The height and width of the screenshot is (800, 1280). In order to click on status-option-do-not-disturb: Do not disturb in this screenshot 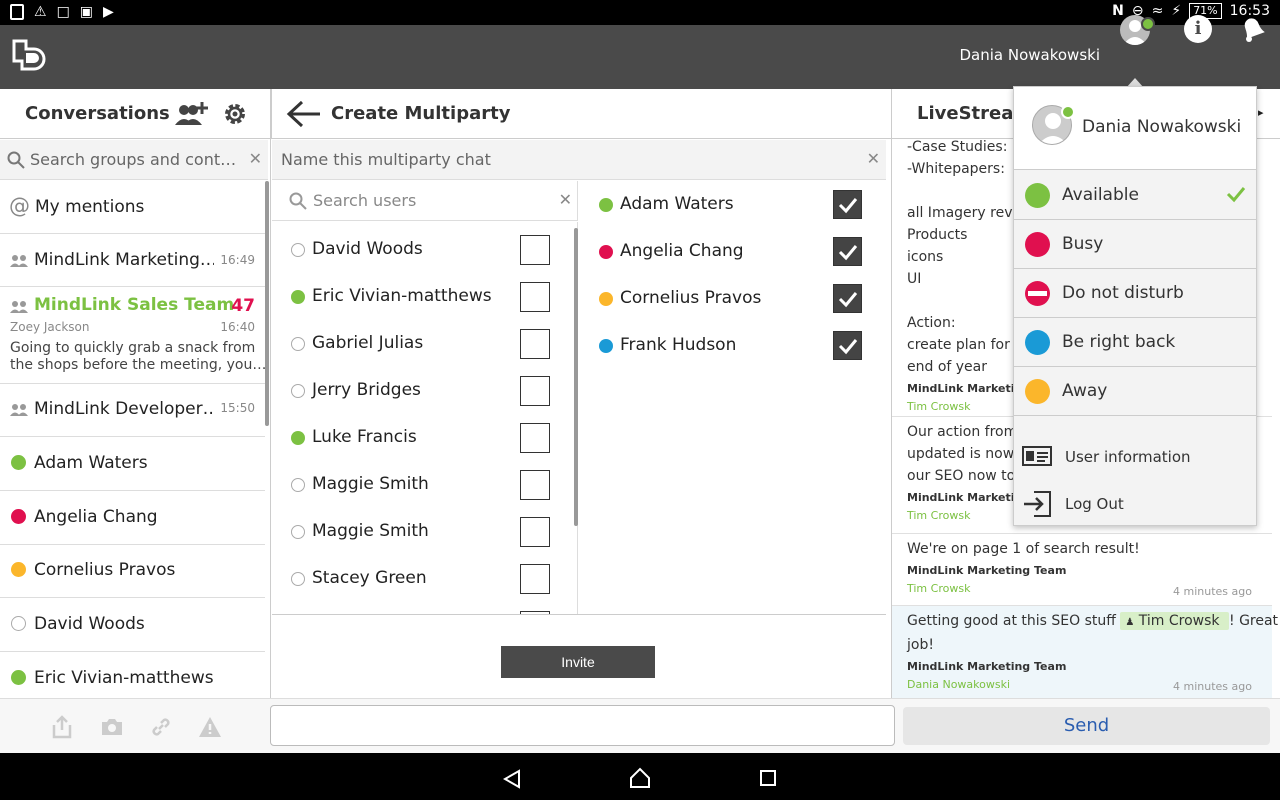, I will do `click(1135, 293)`.